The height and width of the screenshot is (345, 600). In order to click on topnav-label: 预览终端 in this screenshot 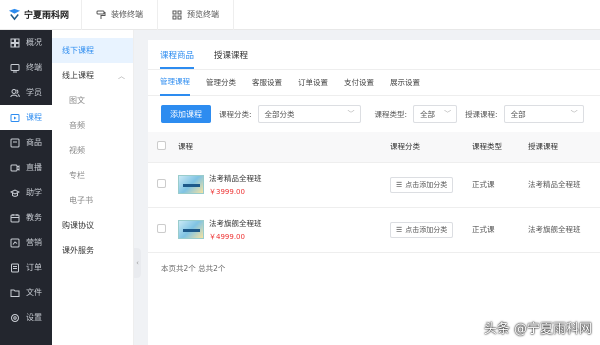, I will do `click(203, 14)`.